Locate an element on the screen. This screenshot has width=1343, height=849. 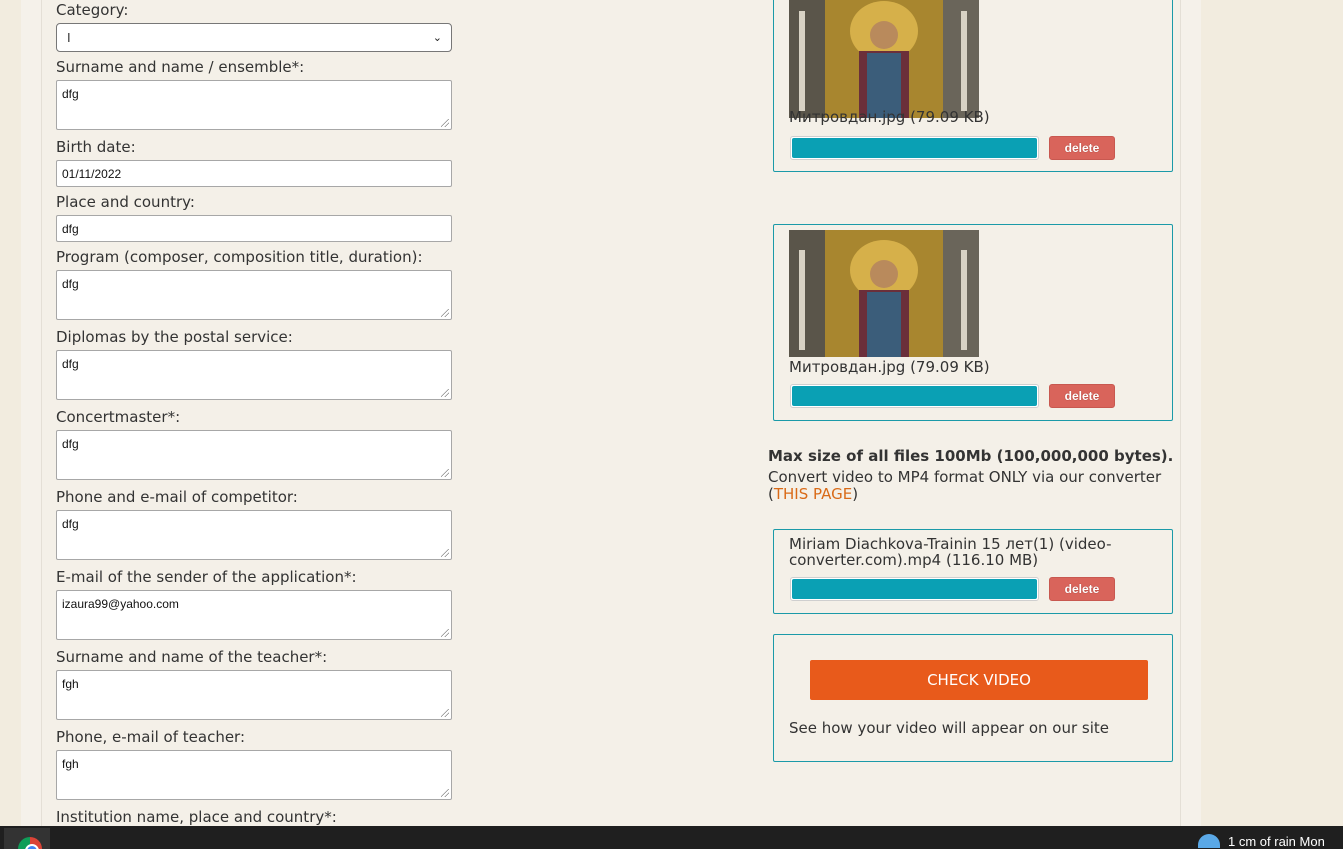
diplomas-field: dfg is located at coordinates (254, 375).